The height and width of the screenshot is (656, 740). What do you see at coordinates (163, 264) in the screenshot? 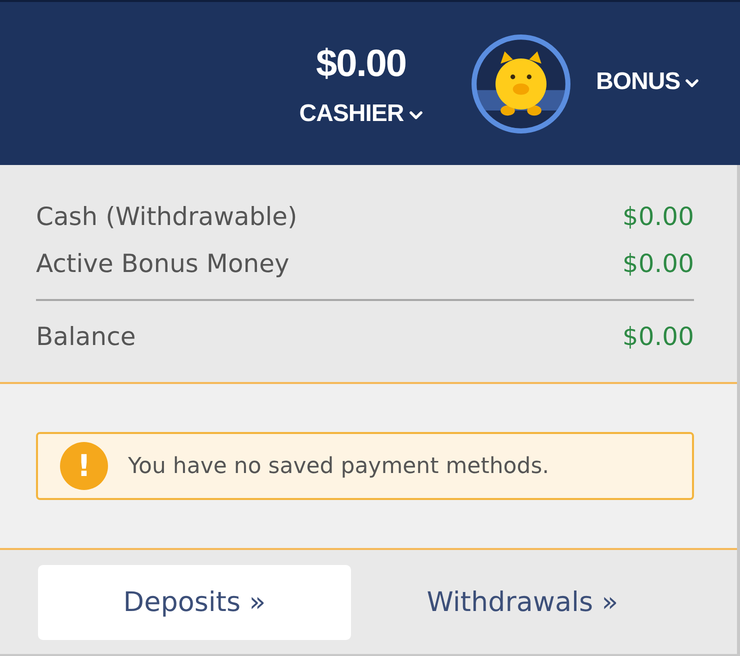
I see `row-label: Active Bonus Money` at bounding box center [163, 264].